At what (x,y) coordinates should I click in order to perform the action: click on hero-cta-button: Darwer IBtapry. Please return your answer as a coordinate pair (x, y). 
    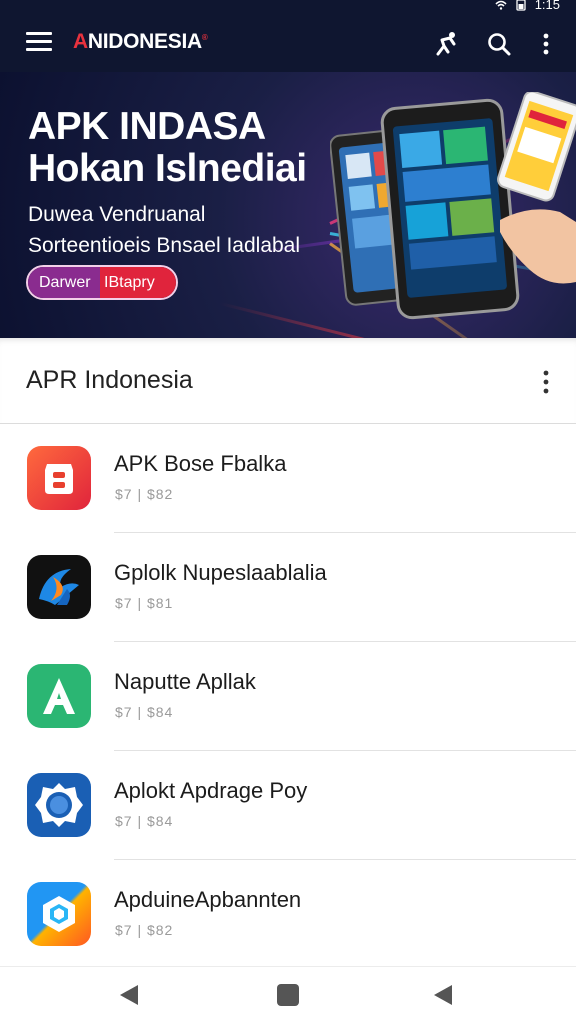
    Looking at the image, I should click on (102, 282).